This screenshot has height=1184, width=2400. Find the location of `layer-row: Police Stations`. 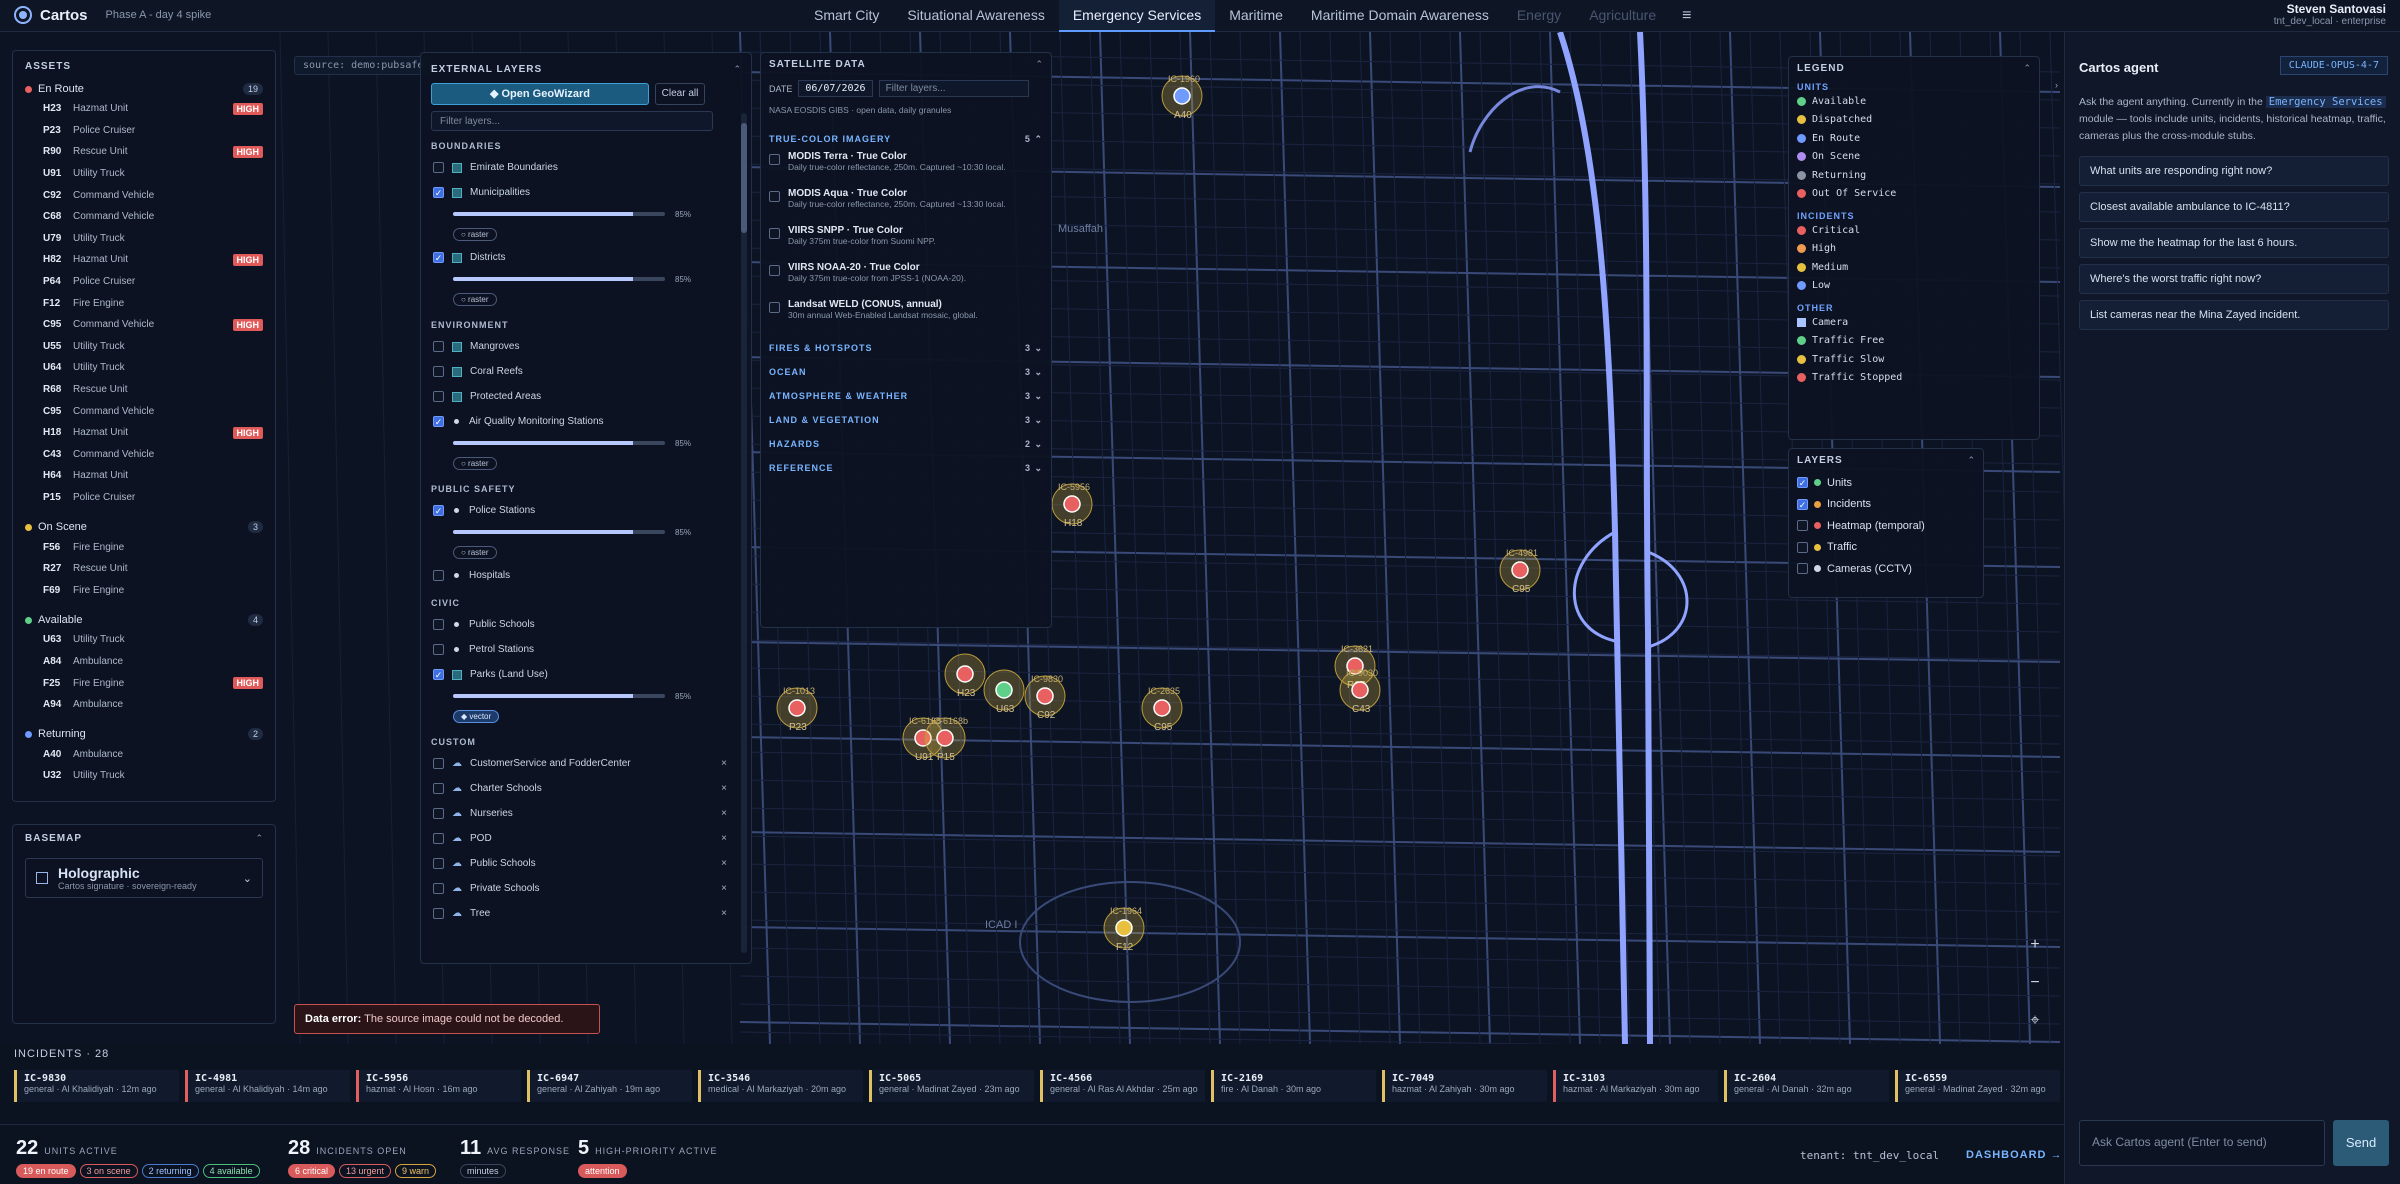

layer-row: Police Stations is located at coordinates (586, 510).